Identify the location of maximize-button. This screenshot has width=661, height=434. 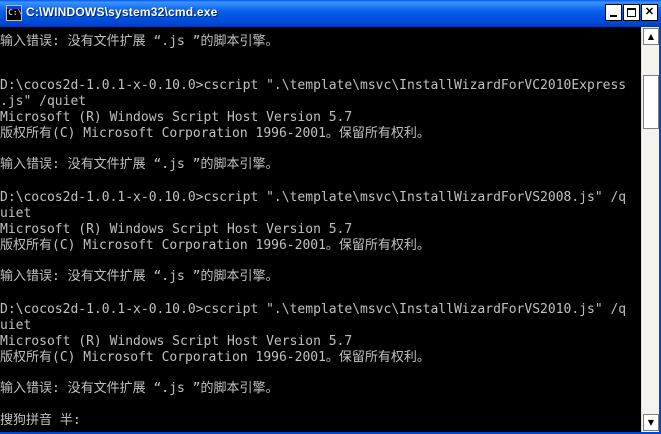
(631, 12).